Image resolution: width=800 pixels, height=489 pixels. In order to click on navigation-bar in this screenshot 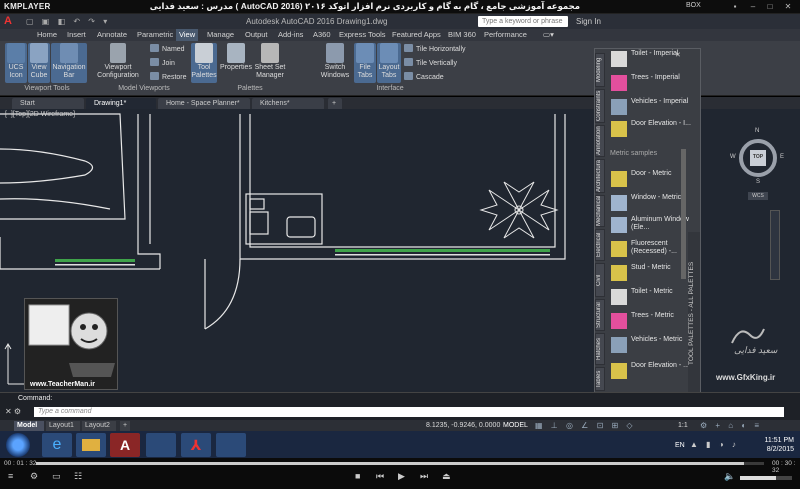, I will do `click(775, 245)`.